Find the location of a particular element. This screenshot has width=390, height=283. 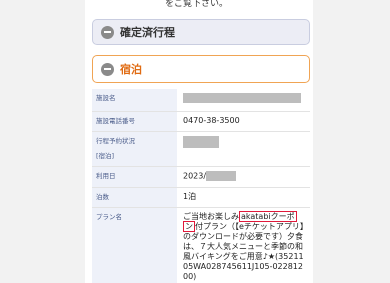

section-title: 確定済行程 is located at coordinates (147, 32).